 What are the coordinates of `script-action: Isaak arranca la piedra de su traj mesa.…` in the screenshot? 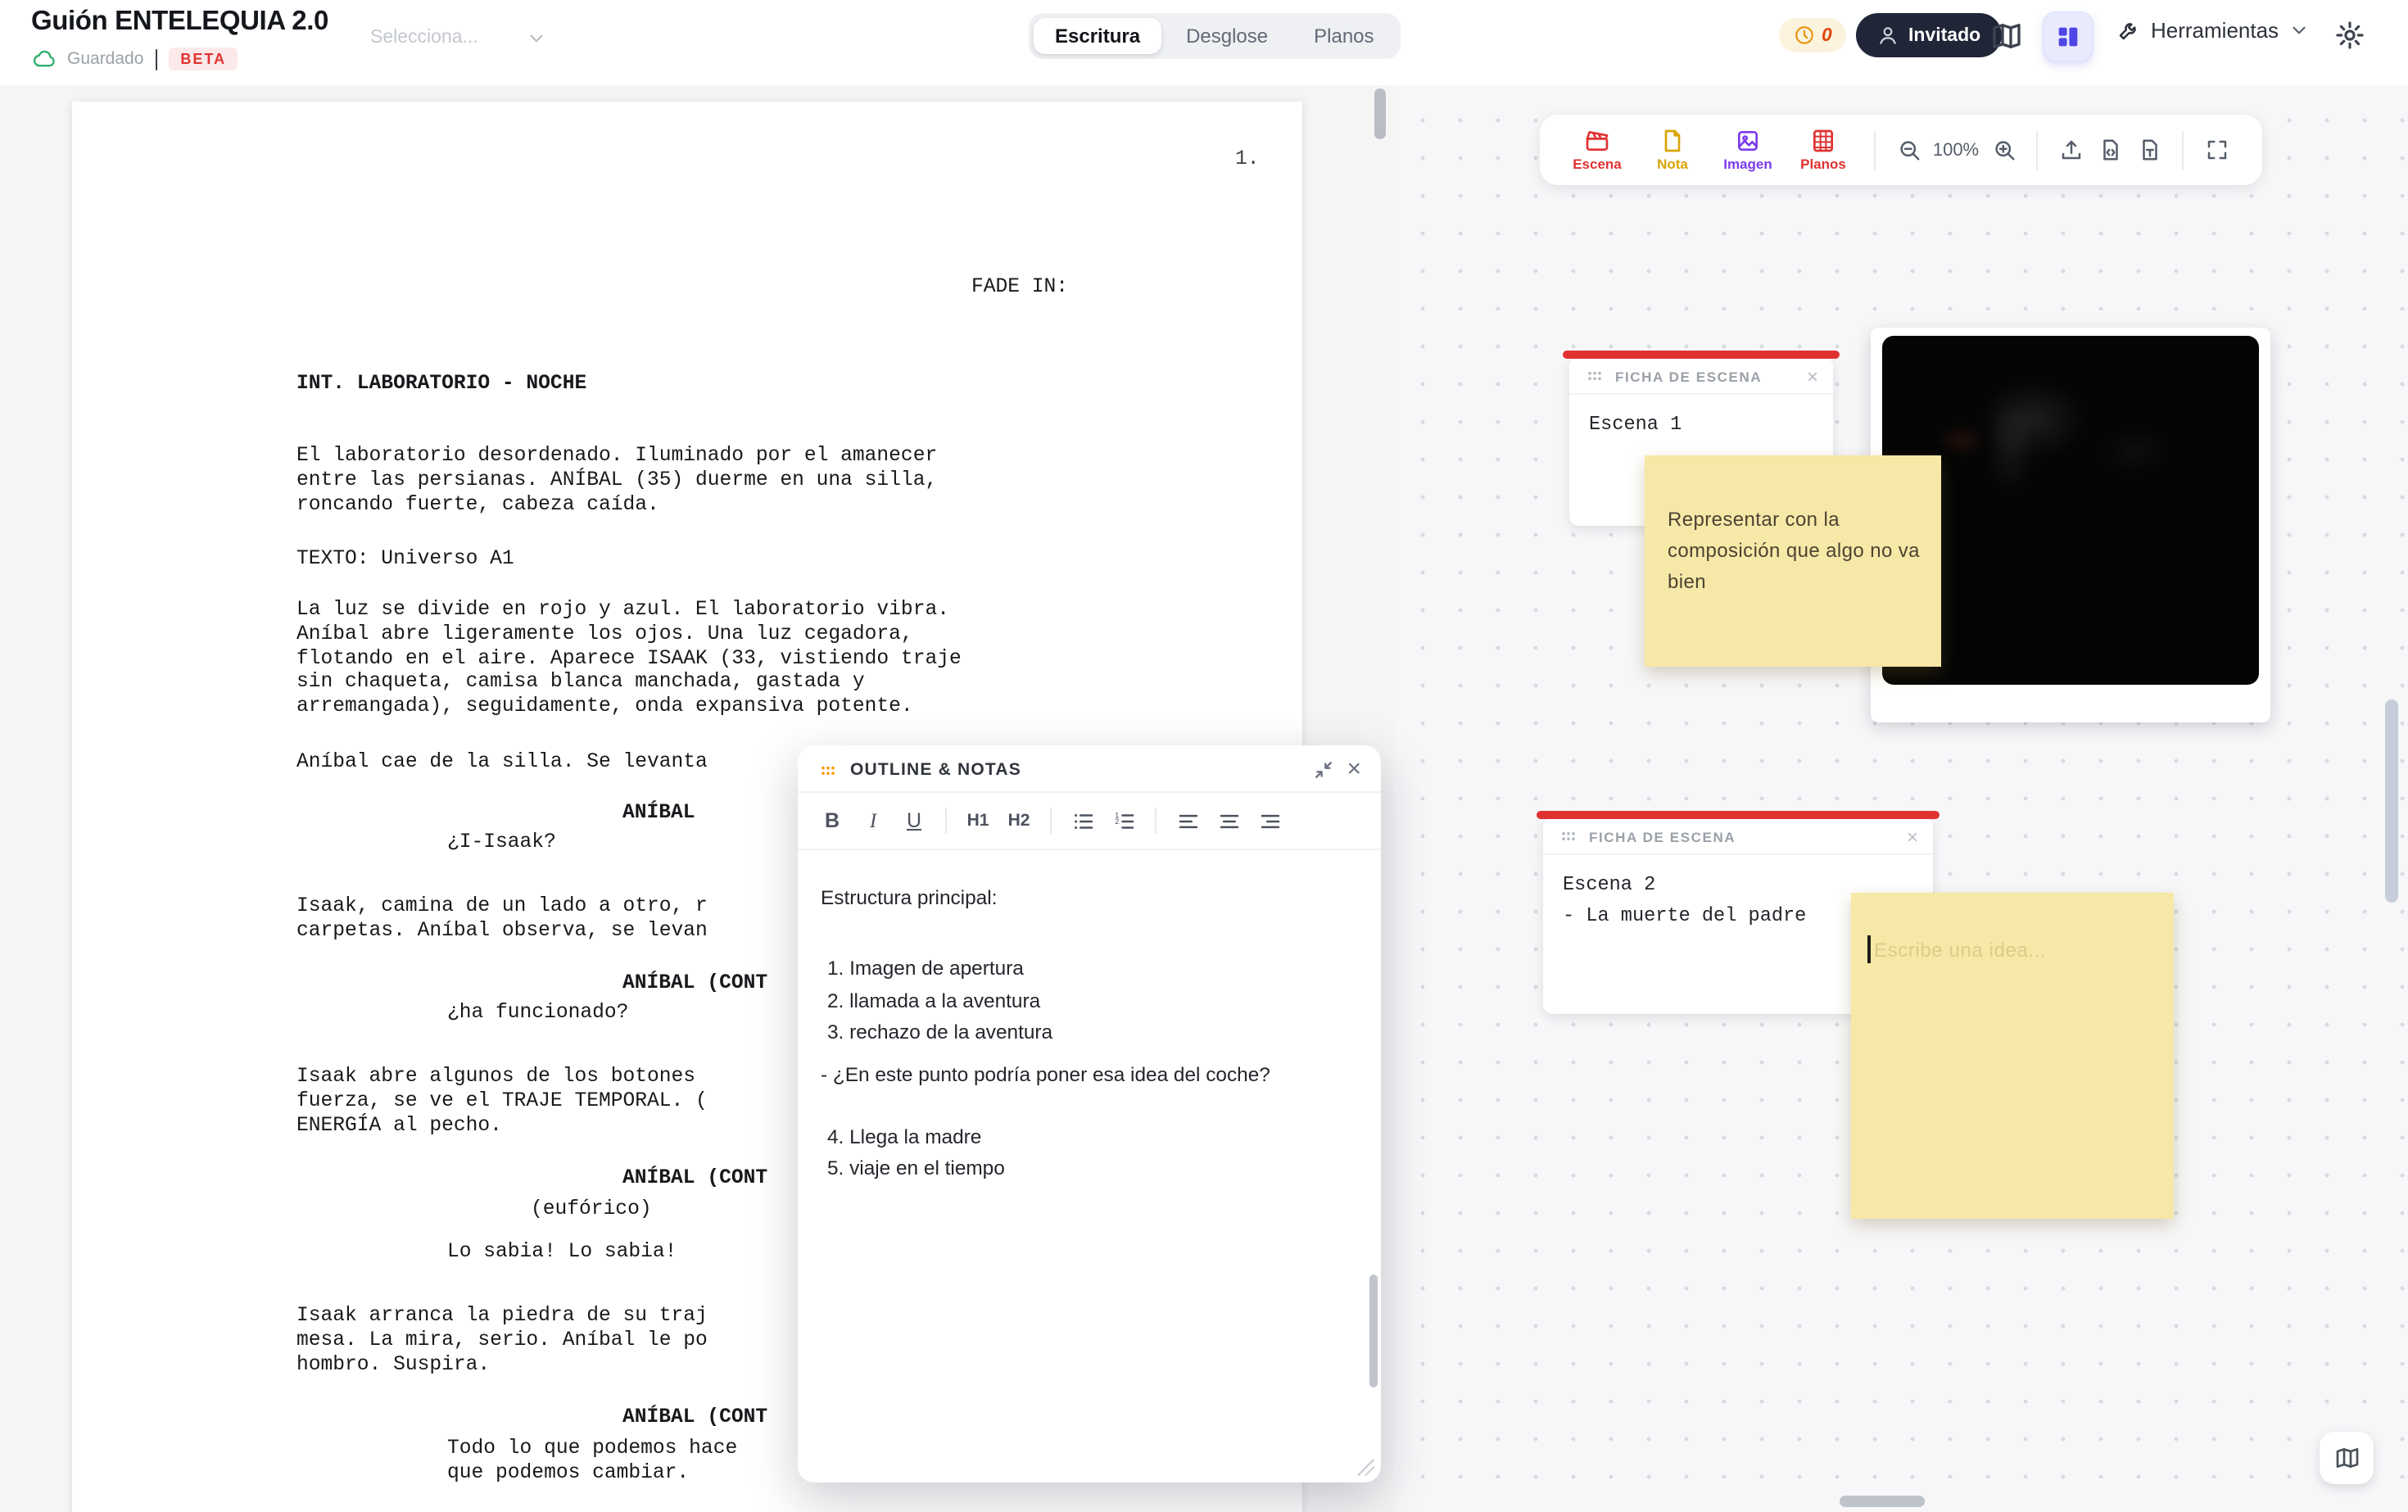 It's located at (502, 1340).